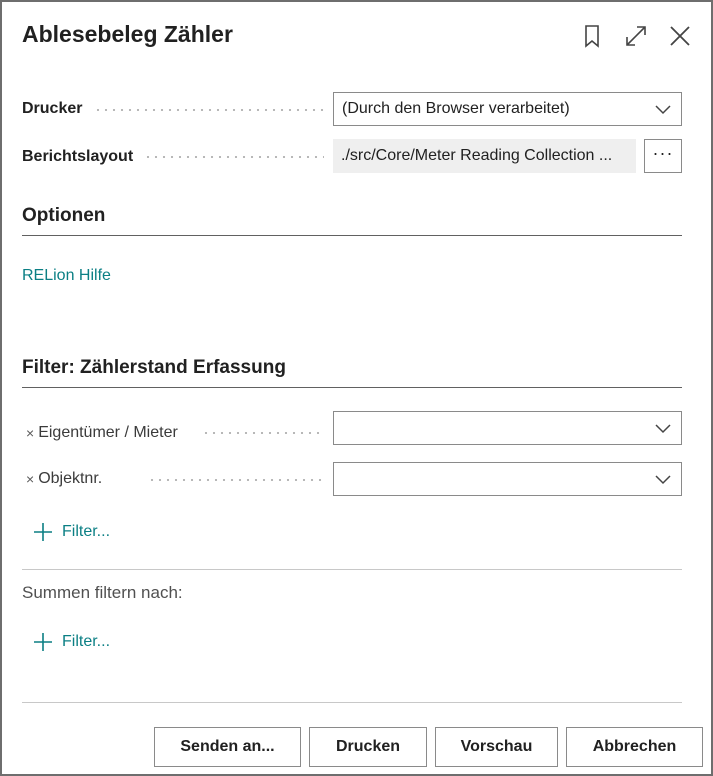 The image size is (713, 776). Describe the element at coordinates (352, 569) in the screenshot. I see `totals-divider` at that location.